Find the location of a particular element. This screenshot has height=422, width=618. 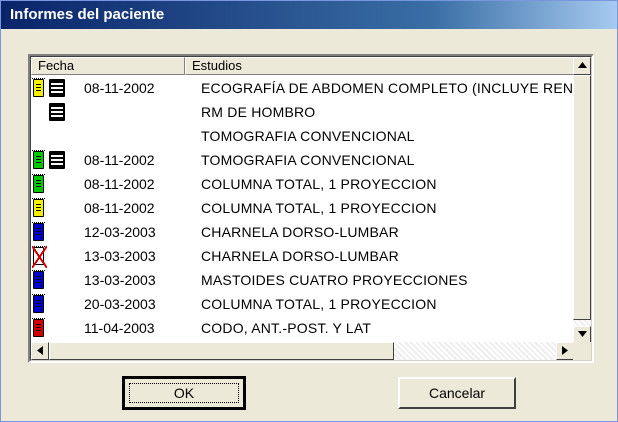

cancel-button-label: Cancelar is located at coordinates (457, 393).